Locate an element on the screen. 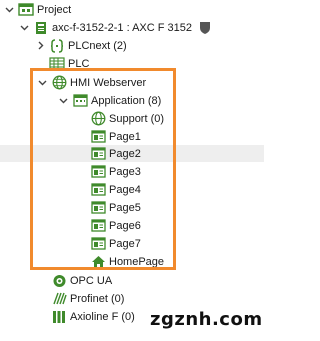 The width and height of the screenshot is (320, 341). tree-item-page: Page6 is located at coordinates (115, 225).